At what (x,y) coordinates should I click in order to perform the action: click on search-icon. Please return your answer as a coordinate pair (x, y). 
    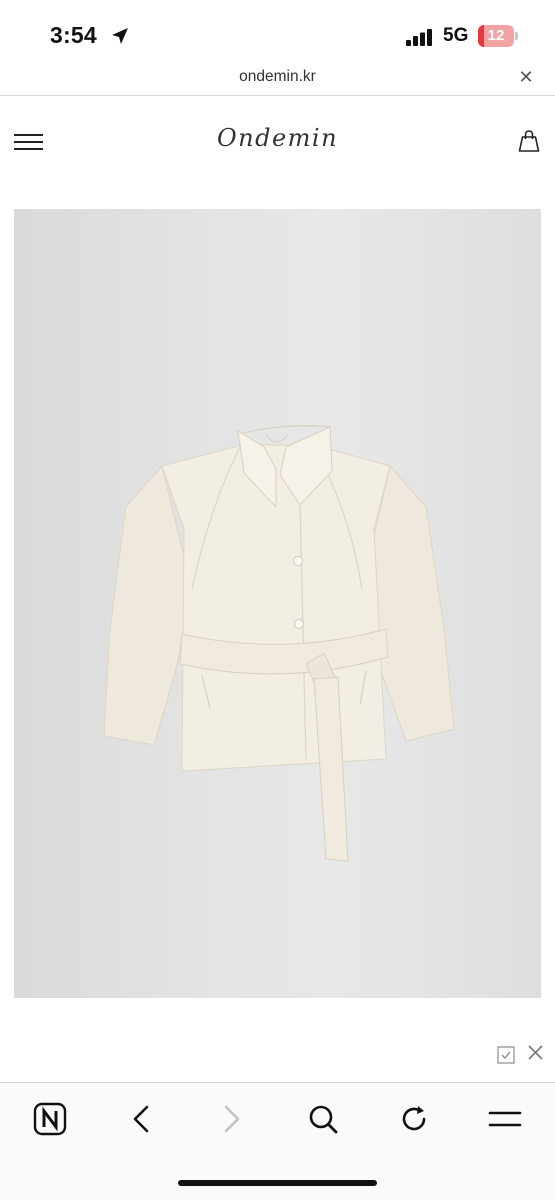
    Looking at the image, I should click on (323, 1119).